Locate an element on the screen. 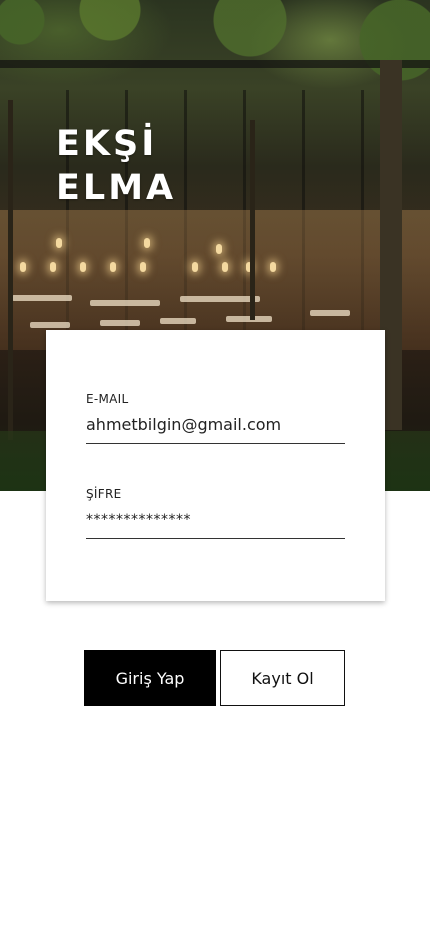  email-field: E-MAIL ahmetbilgin@gmail.com is located at coordinates (215, 418).